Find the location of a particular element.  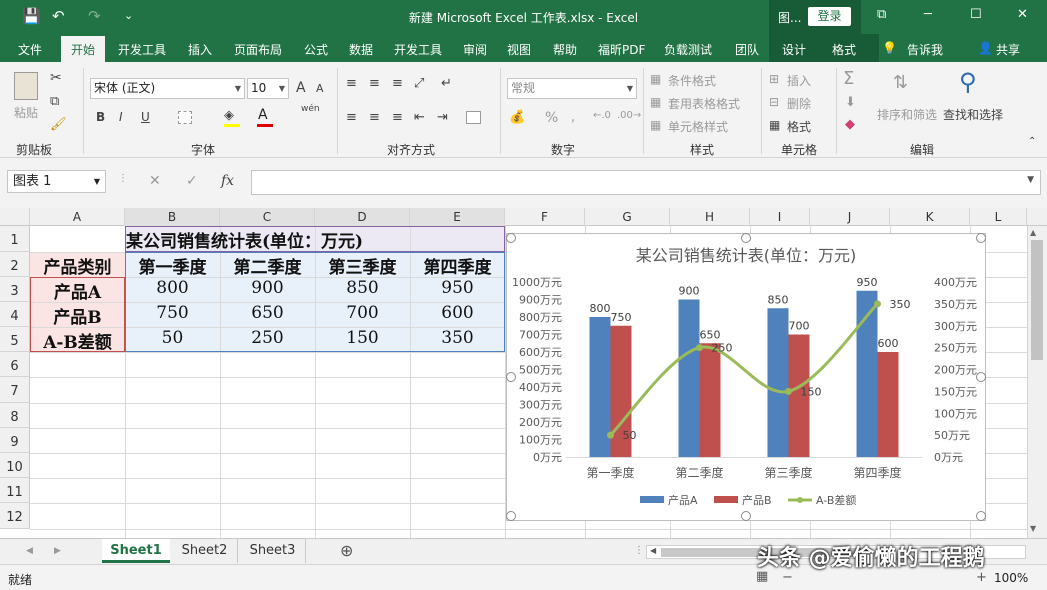

next-sheet-icon: ▶ is located at coordinates (57, 551).